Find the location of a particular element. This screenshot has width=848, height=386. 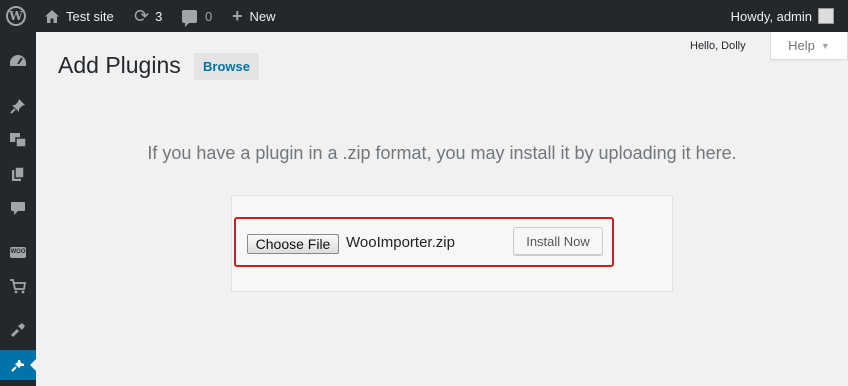

cart-icon is located at coordinates (18, 286).